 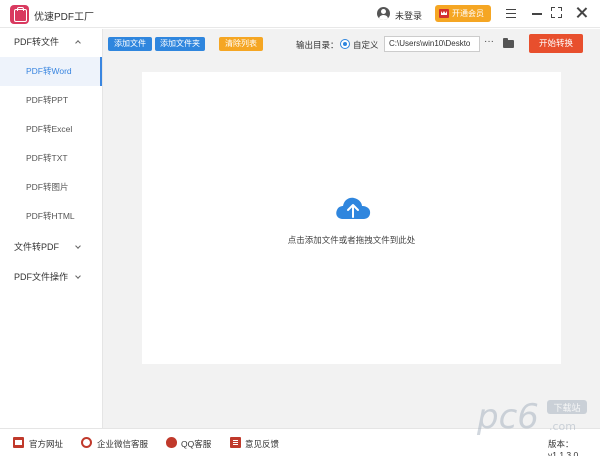 What do you see at coordinates (468, 13) in the screenshot?
I see `vip-label: 开通会员` at bounding box center [468, 13].